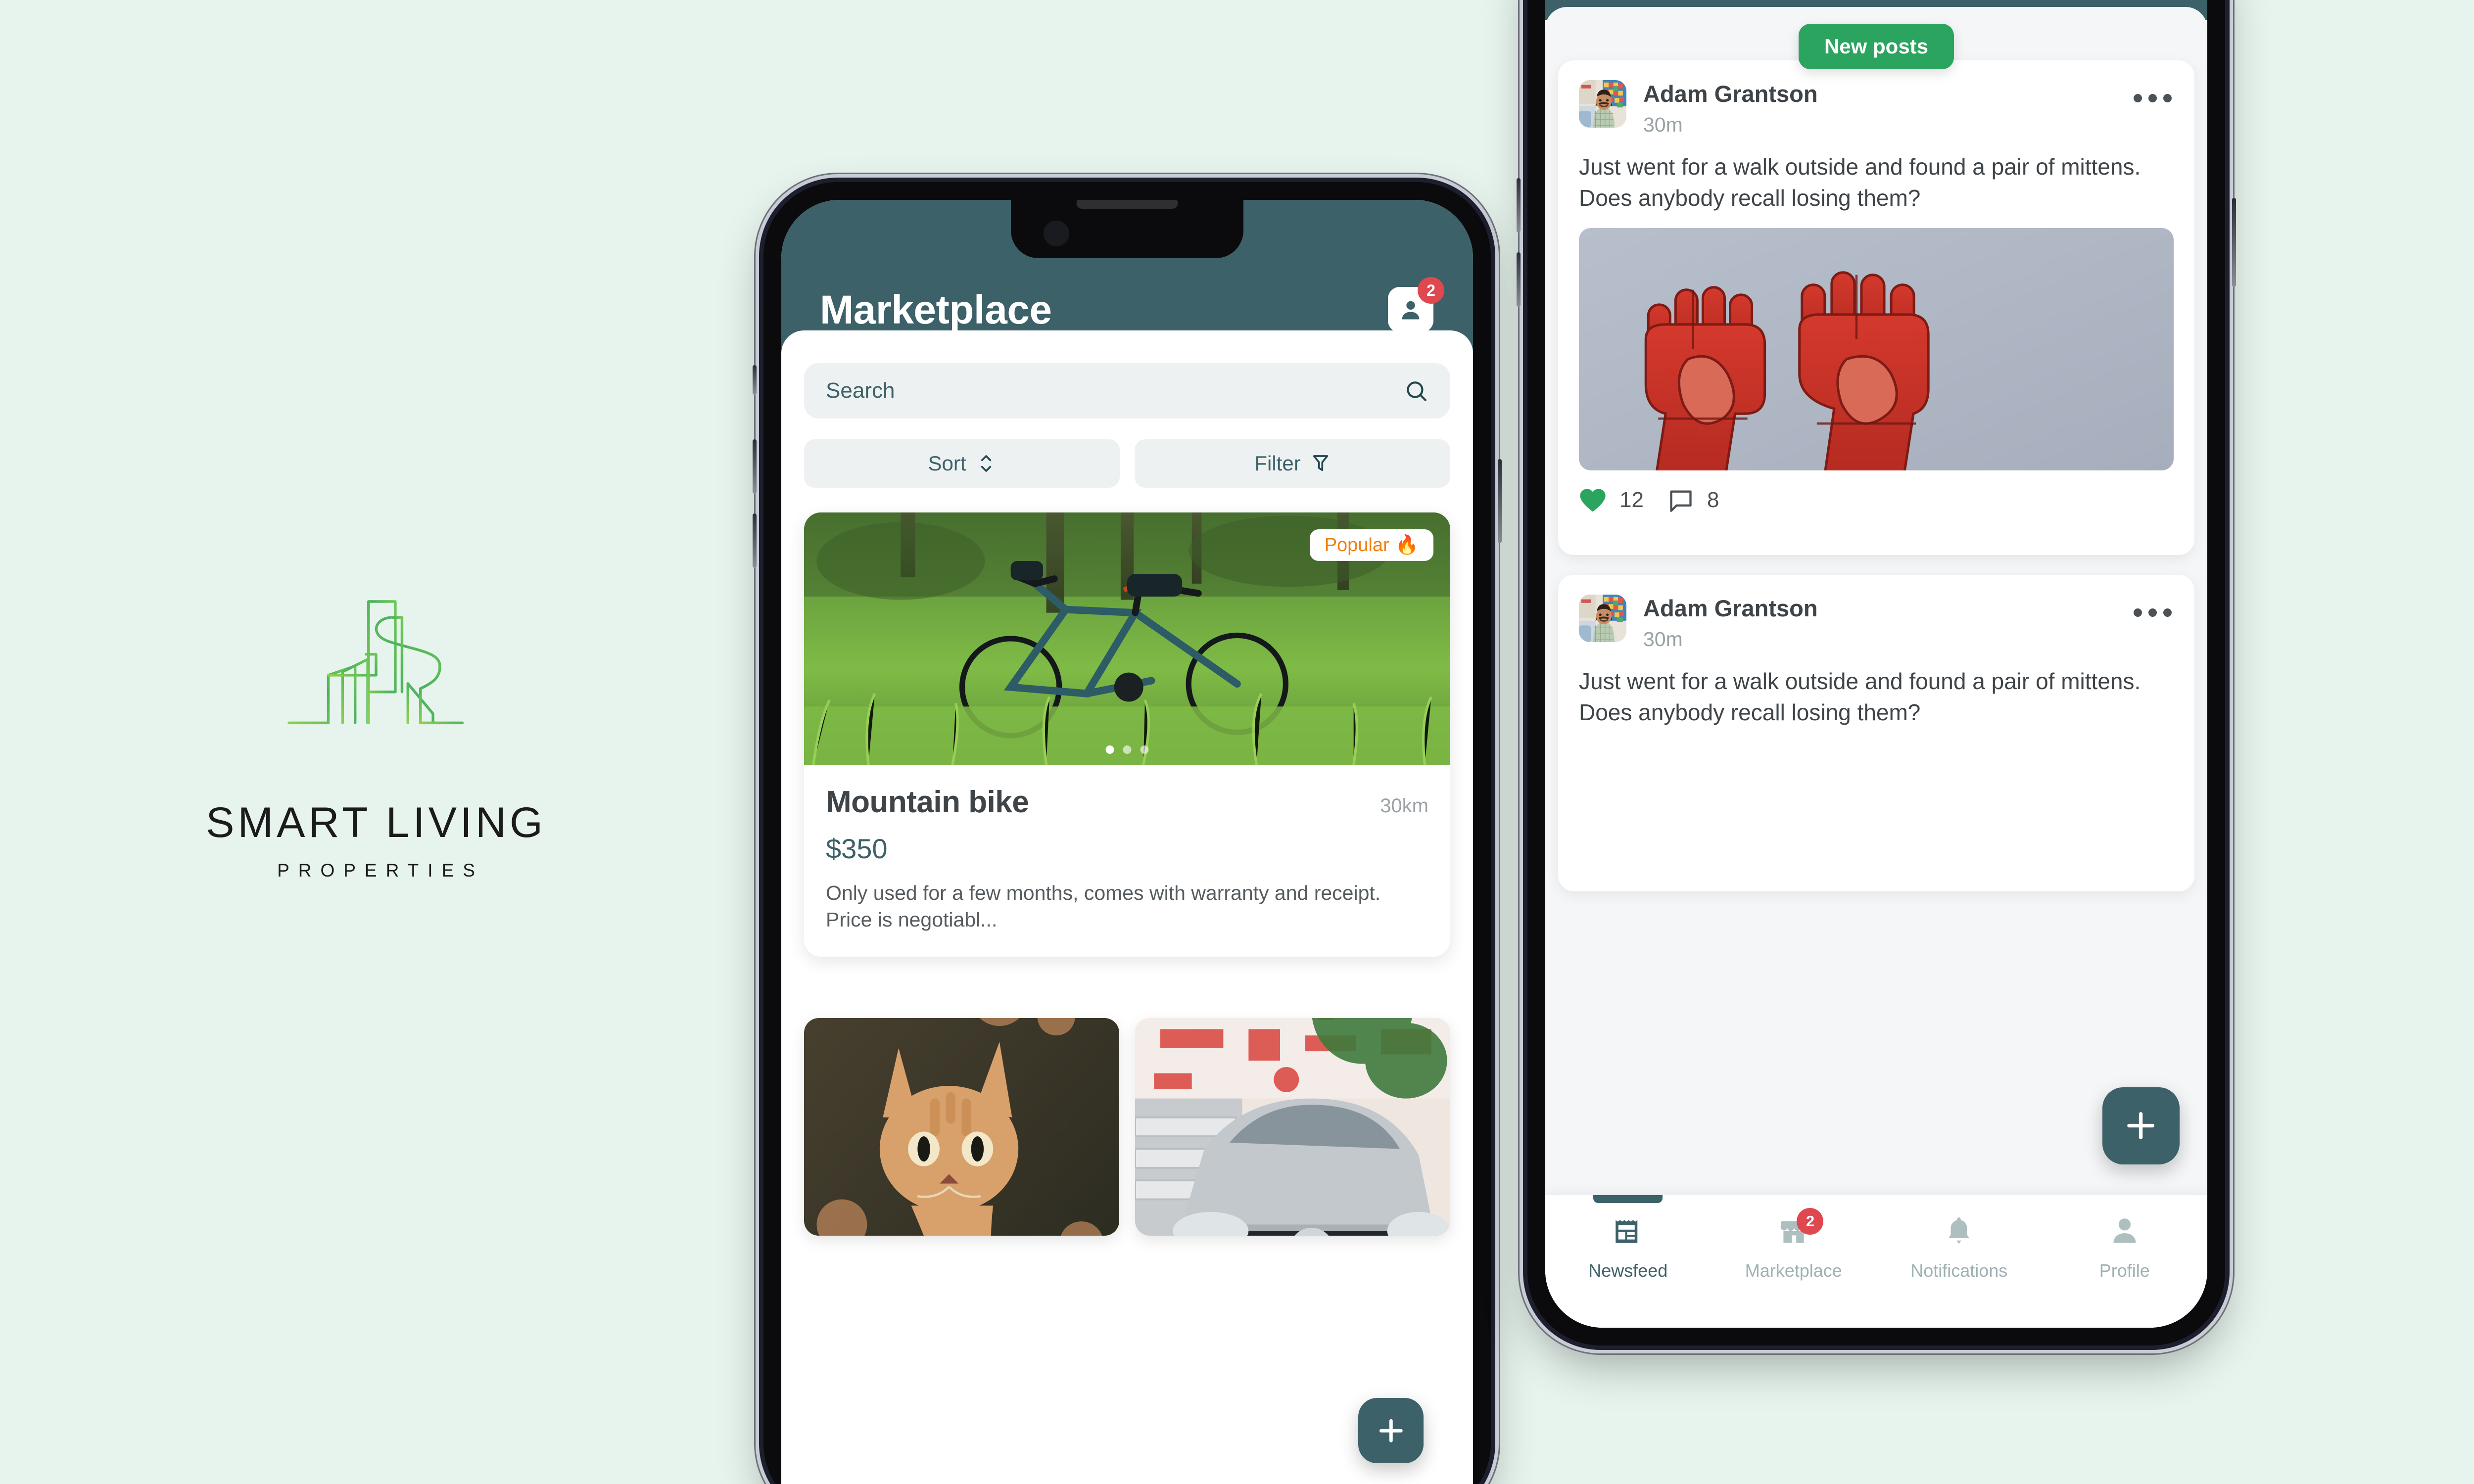  I want to click on tab-label: Profile, so click(2125, 1270).